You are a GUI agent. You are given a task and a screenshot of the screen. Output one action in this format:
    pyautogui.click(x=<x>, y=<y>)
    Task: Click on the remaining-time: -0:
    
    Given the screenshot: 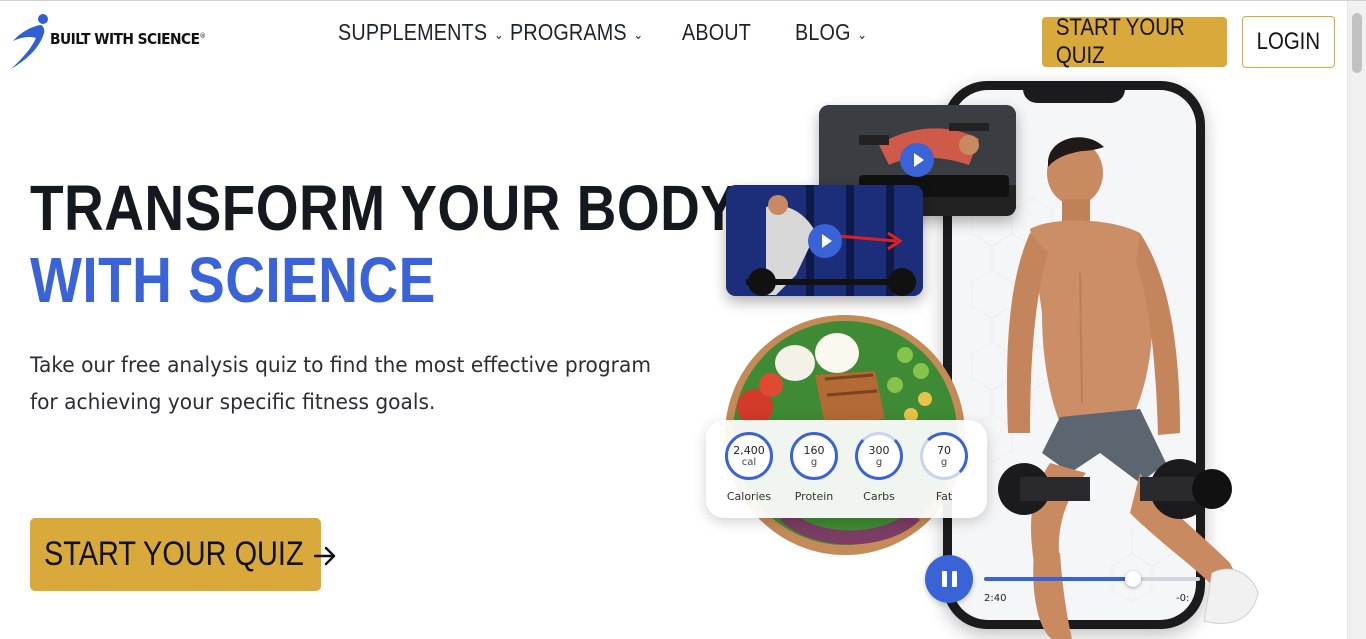 What is the action you would take?
    pyautogui.click(x=1183, y=598)
    